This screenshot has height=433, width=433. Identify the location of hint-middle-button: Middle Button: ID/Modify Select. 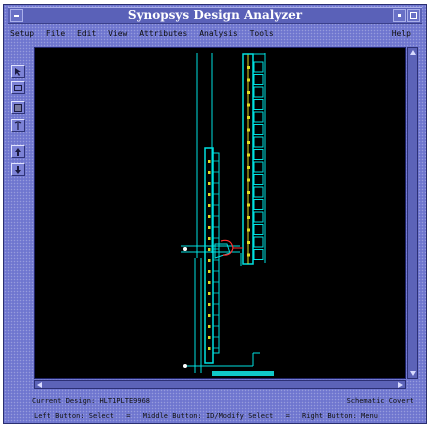
(208, 416).